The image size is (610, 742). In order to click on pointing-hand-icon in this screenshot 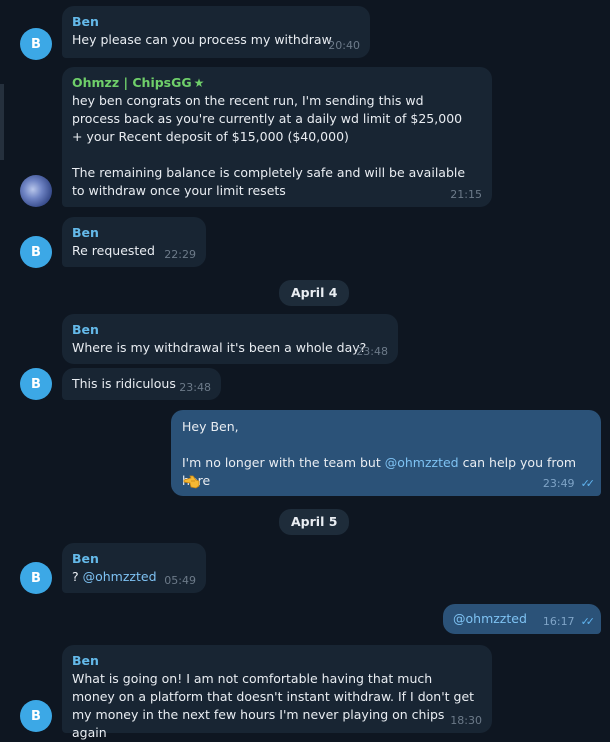, I will do `click(191, 482)`.